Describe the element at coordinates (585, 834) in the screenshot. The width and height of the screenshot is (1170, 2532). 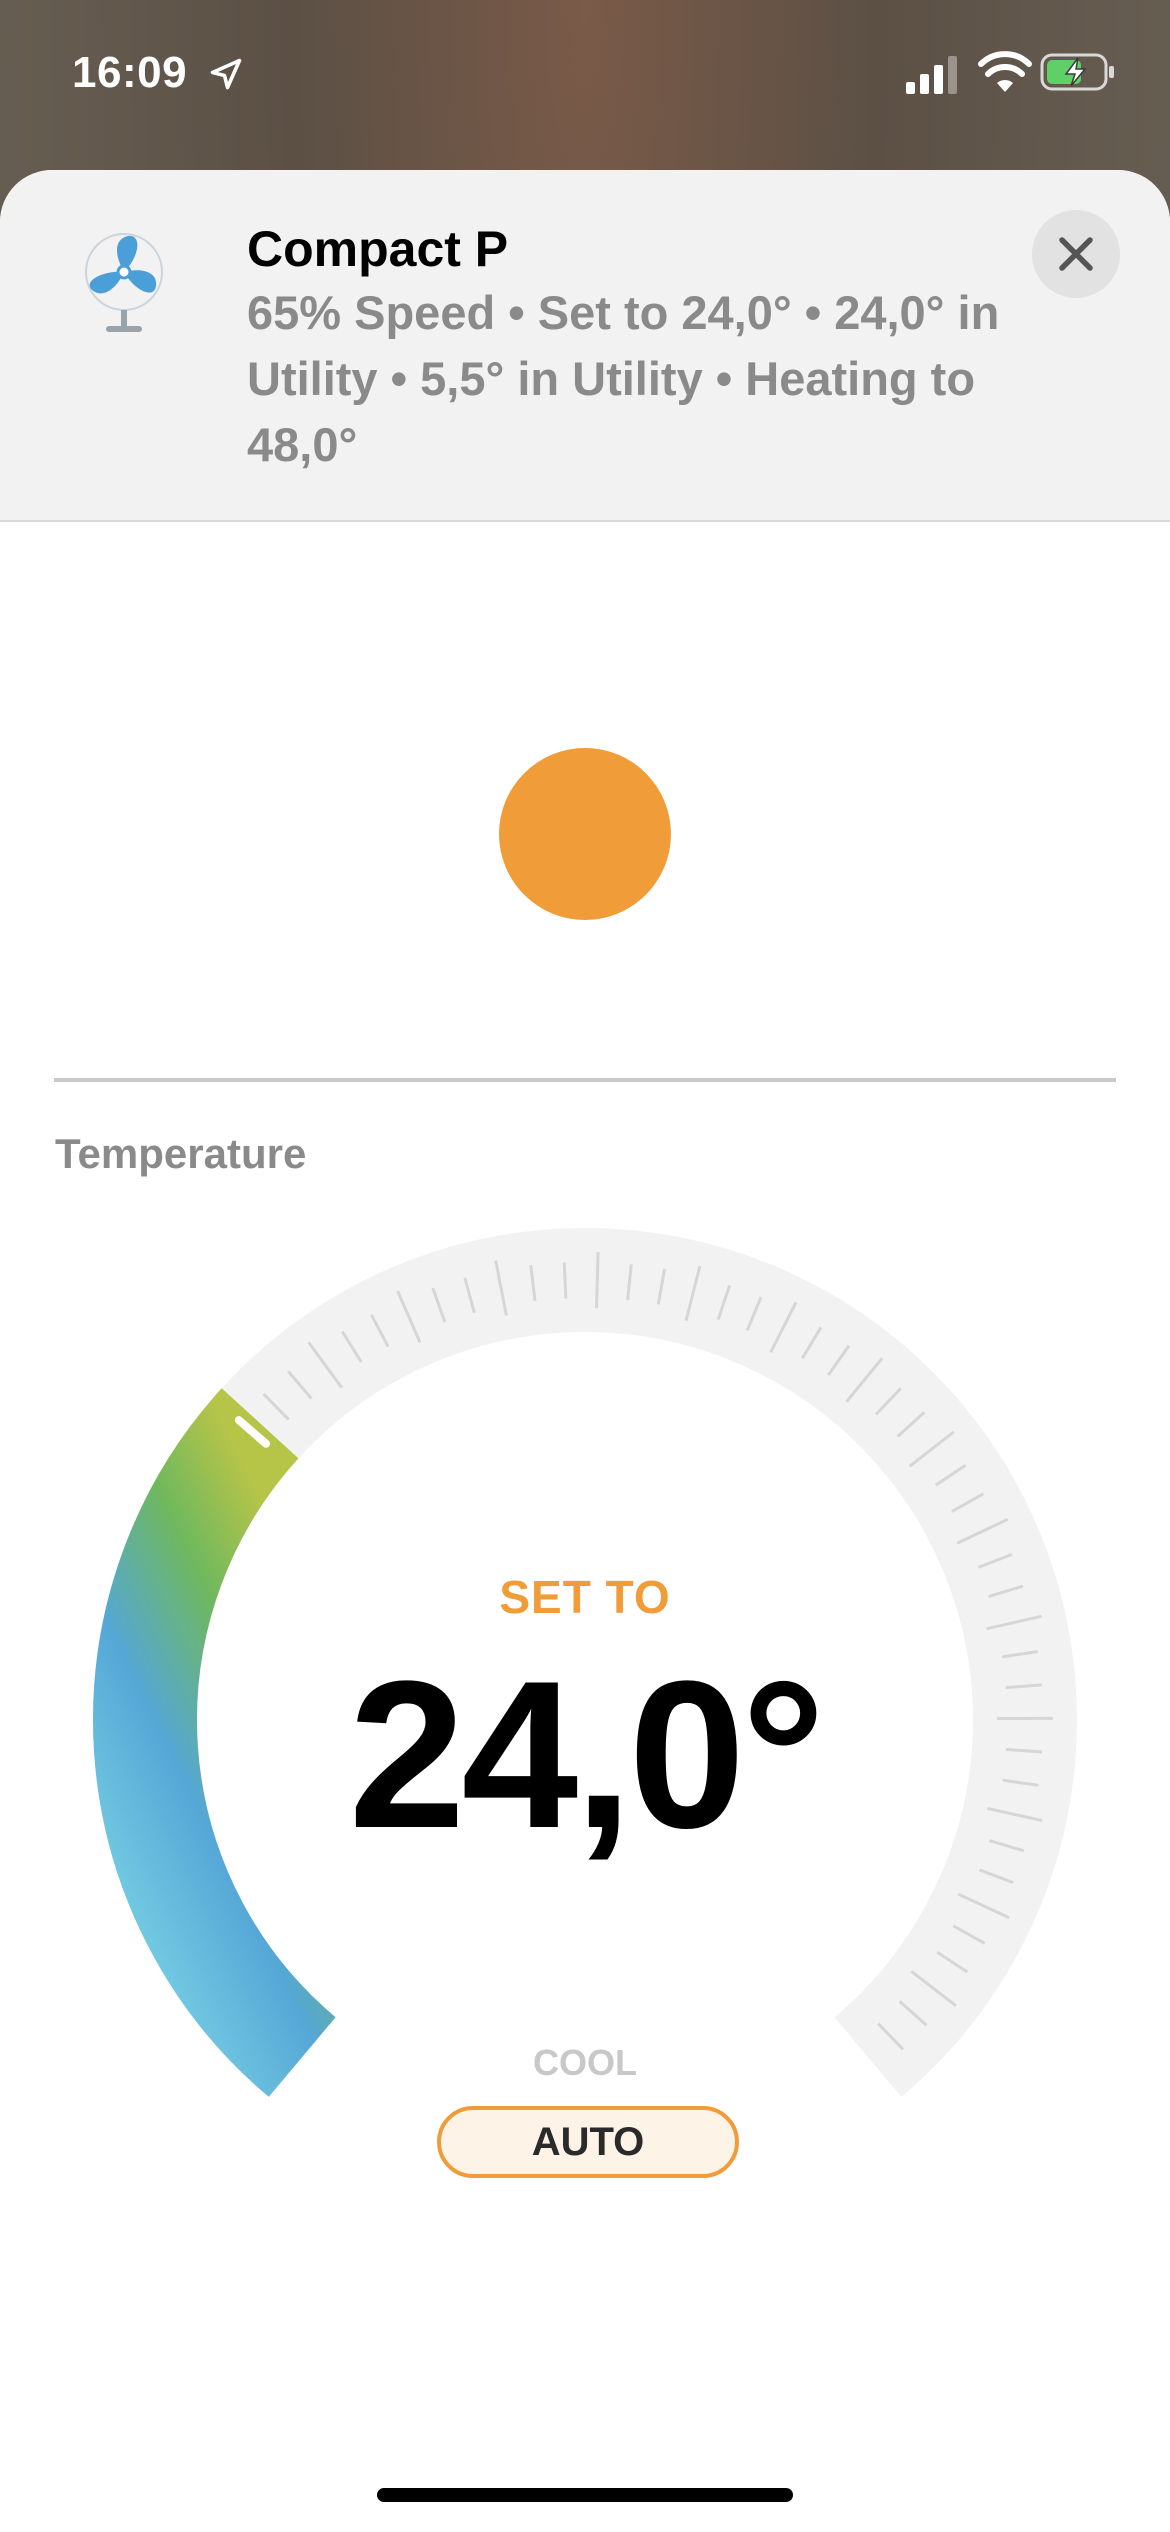
I see `power-toggle` at that location.